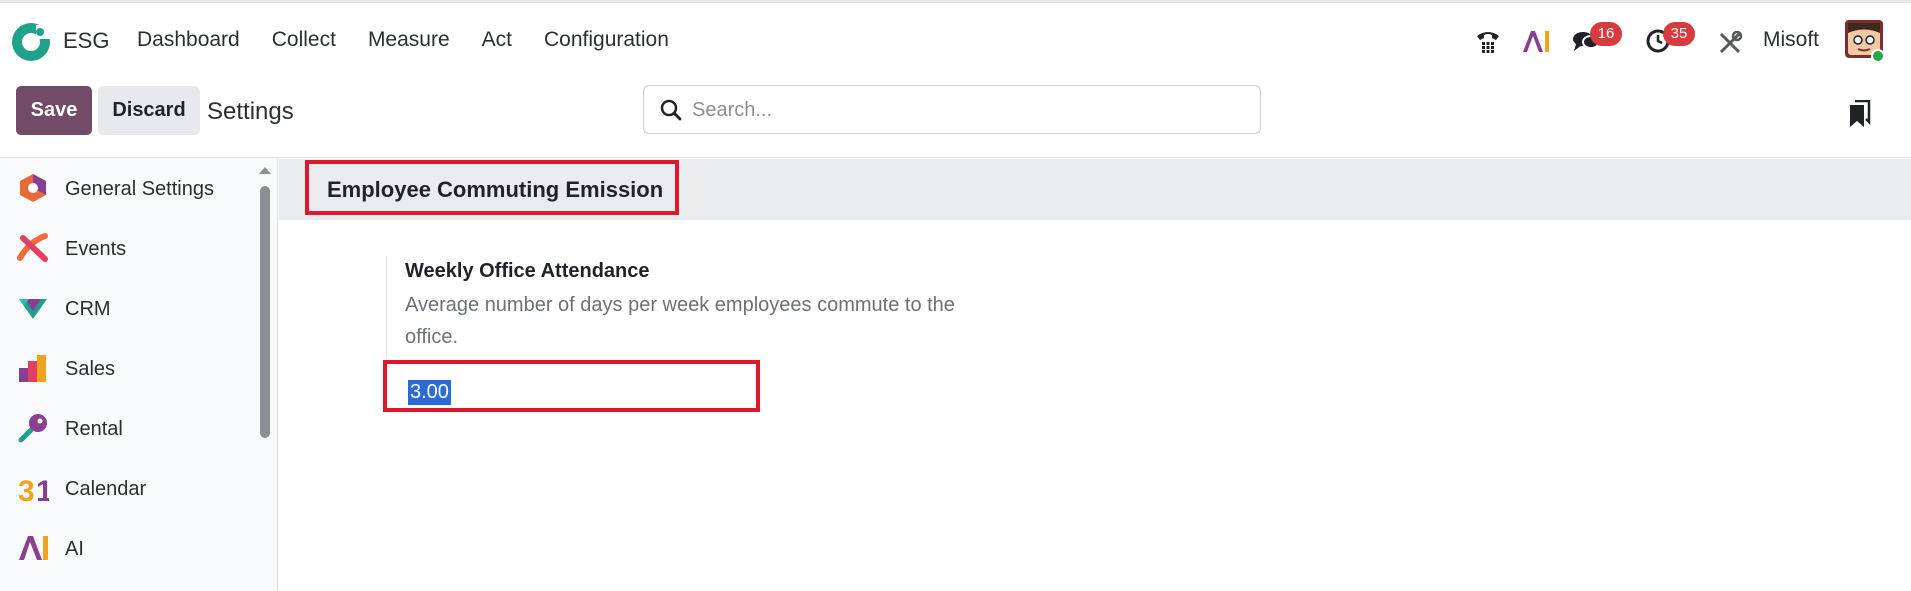 This screenshot has width=1911, height=591. Describe the element at coordinates (54, 110) in the screenshot. I see `save-button: Save` at that location.